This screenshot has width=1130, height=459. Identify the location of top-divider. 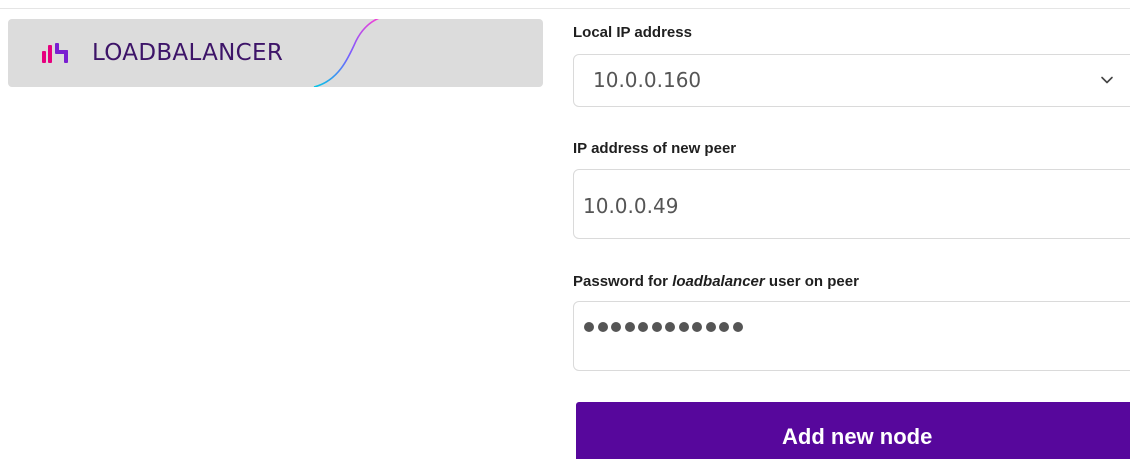
(565, 8).